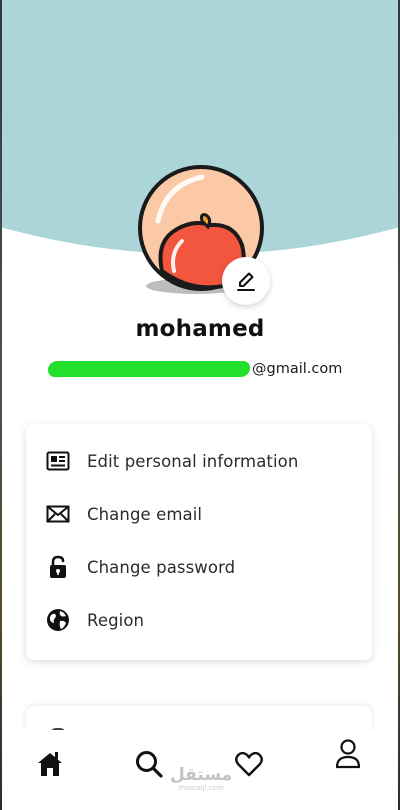 The height and width of the screenshot is (810, 400). I want to click on profile-email: @gmail.com, so click(194, 369).